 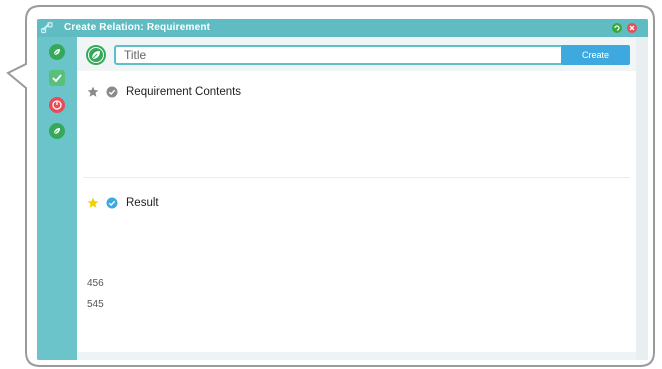 I want to click on create-button: Create, so click(x=595, y=55).